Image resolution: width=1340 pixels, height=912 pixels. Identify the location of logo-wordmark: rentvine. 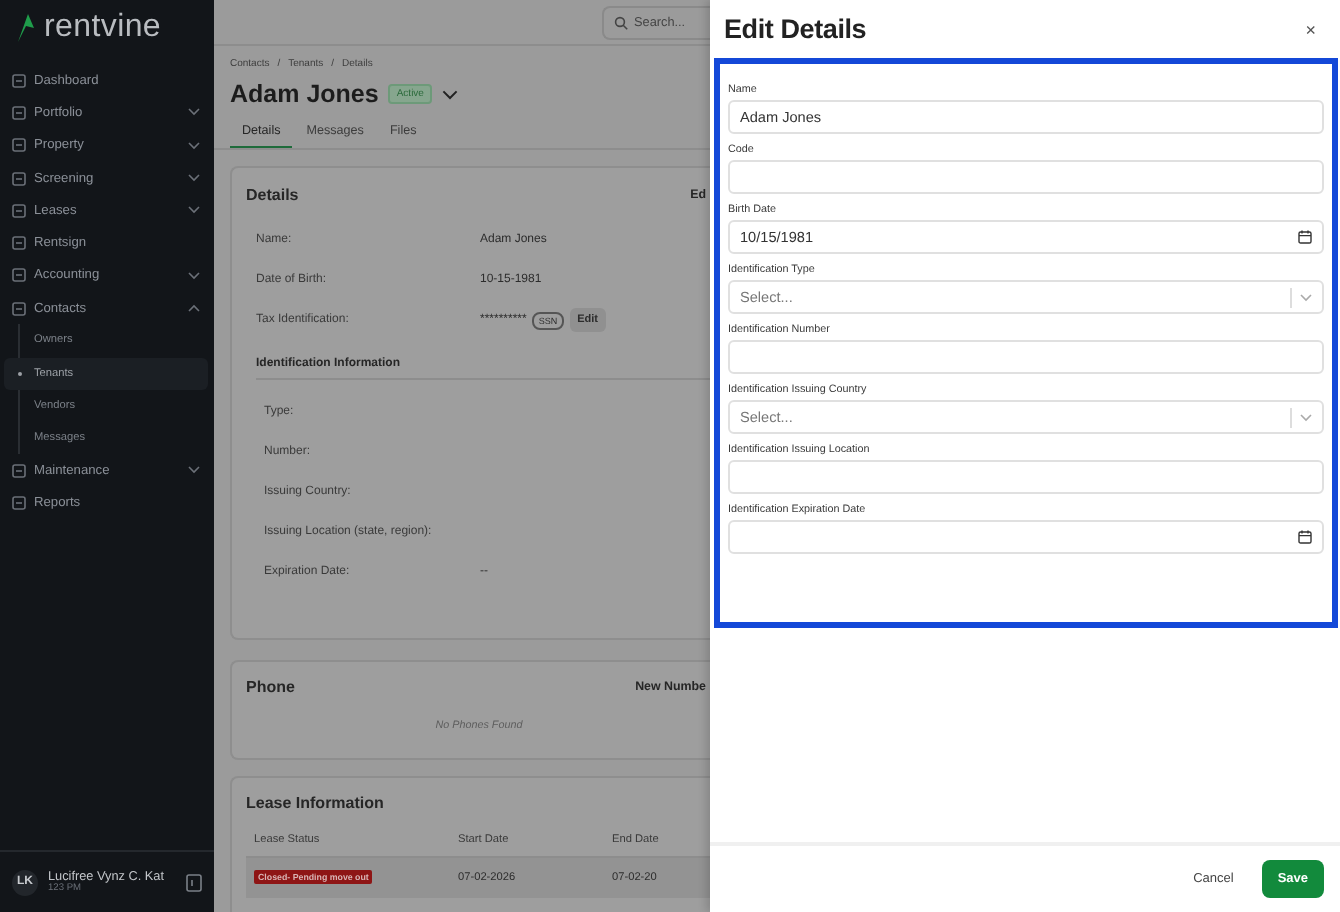
(103, 28).